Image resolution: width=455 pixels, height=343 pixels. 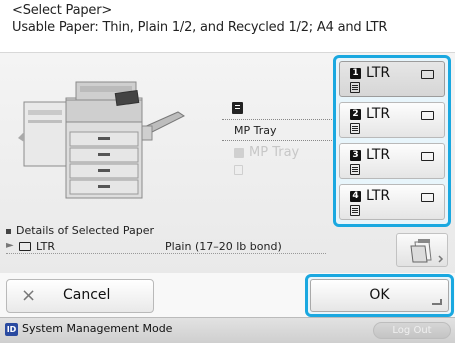 What do you see at coordinates (239, 153) in the screenshot?
I see `tray-icon` at bounding box center [239, 153].